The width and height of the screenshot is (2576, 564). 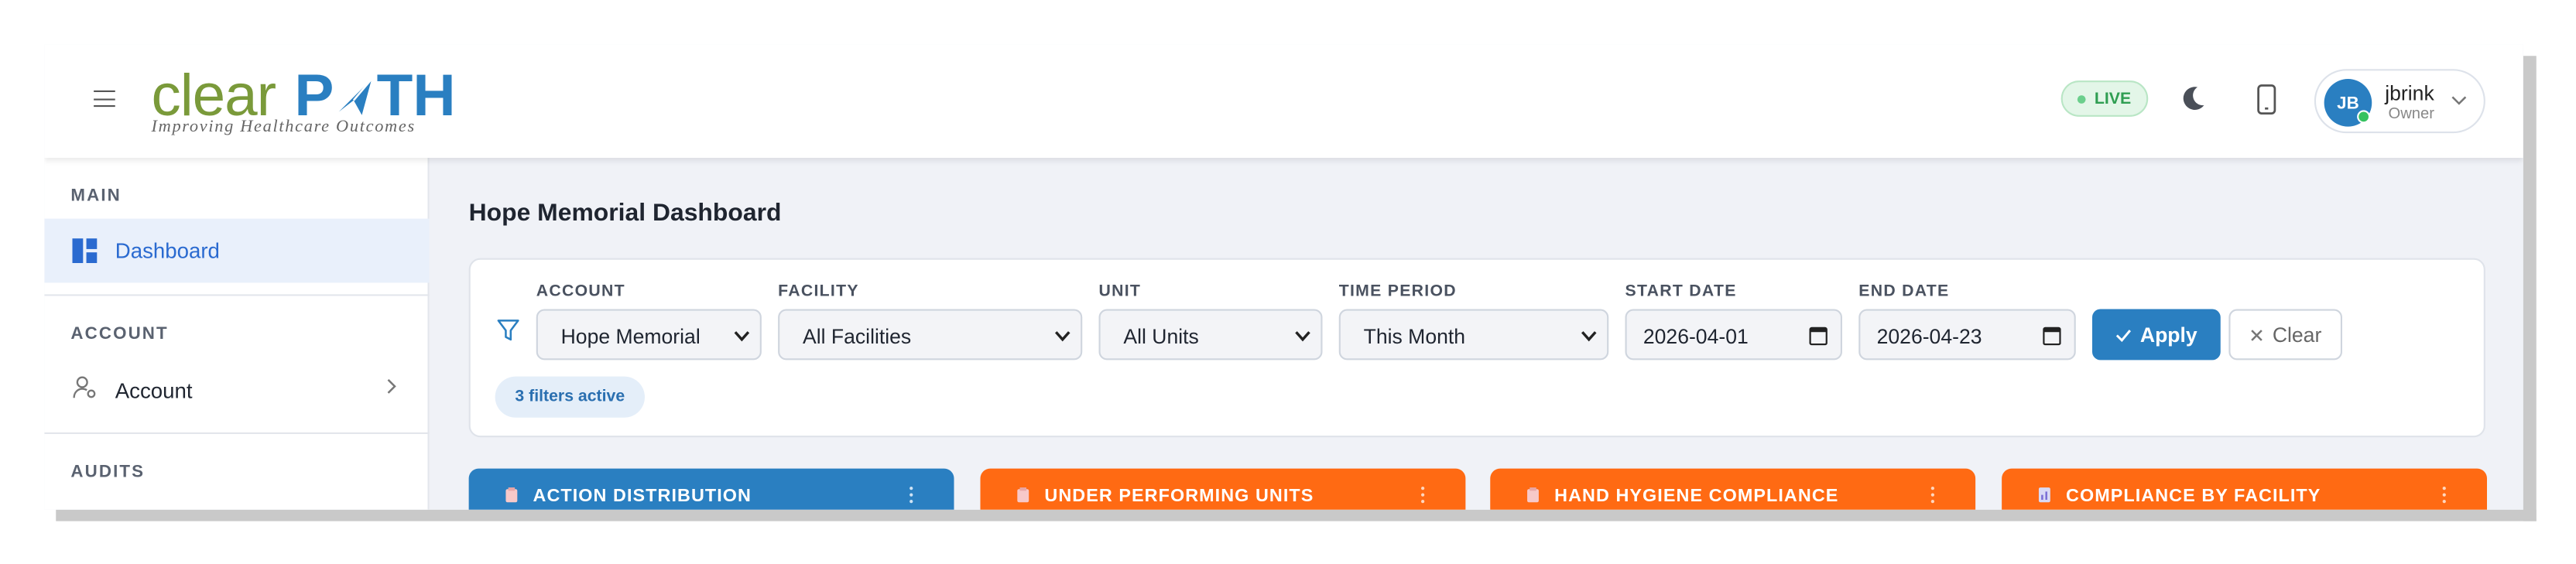 What do you see at coordinates (108, 472) in the screenshot?
I see `sidebar-section-audits: AUDITS` at bounding box center [108, 472].